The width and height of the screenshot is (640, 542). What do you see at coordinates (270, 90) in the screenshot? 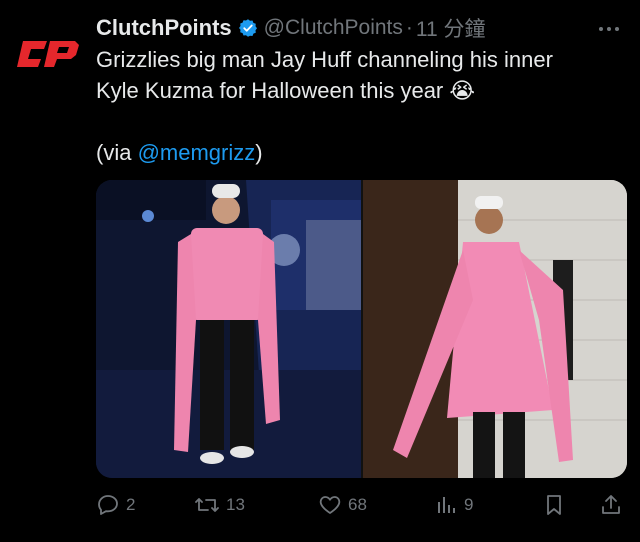
I see `tweet-text-line2-text: Kyle Kuzma for Halloween this year` at bounding box center [270, 90].